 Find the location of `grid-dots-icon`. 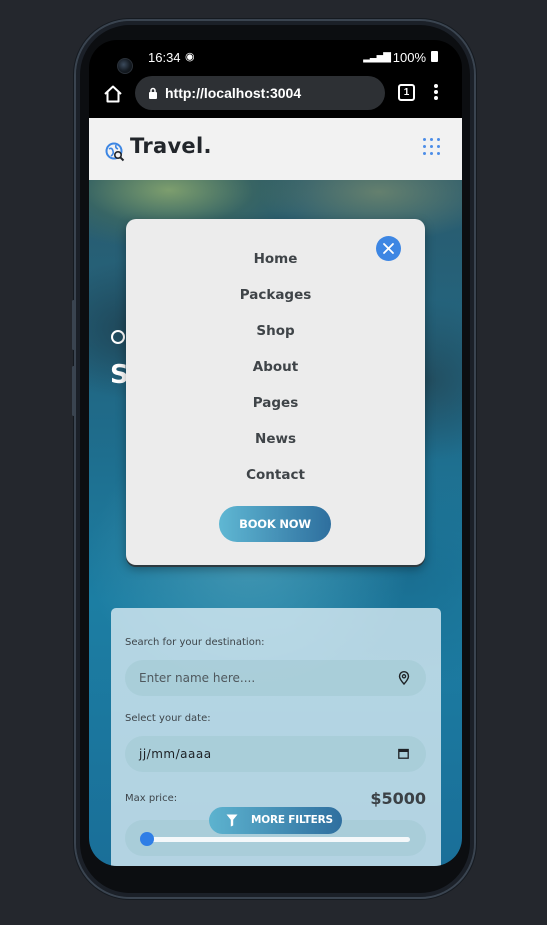

grid-dots-icon is located at coordinates (433, 148).